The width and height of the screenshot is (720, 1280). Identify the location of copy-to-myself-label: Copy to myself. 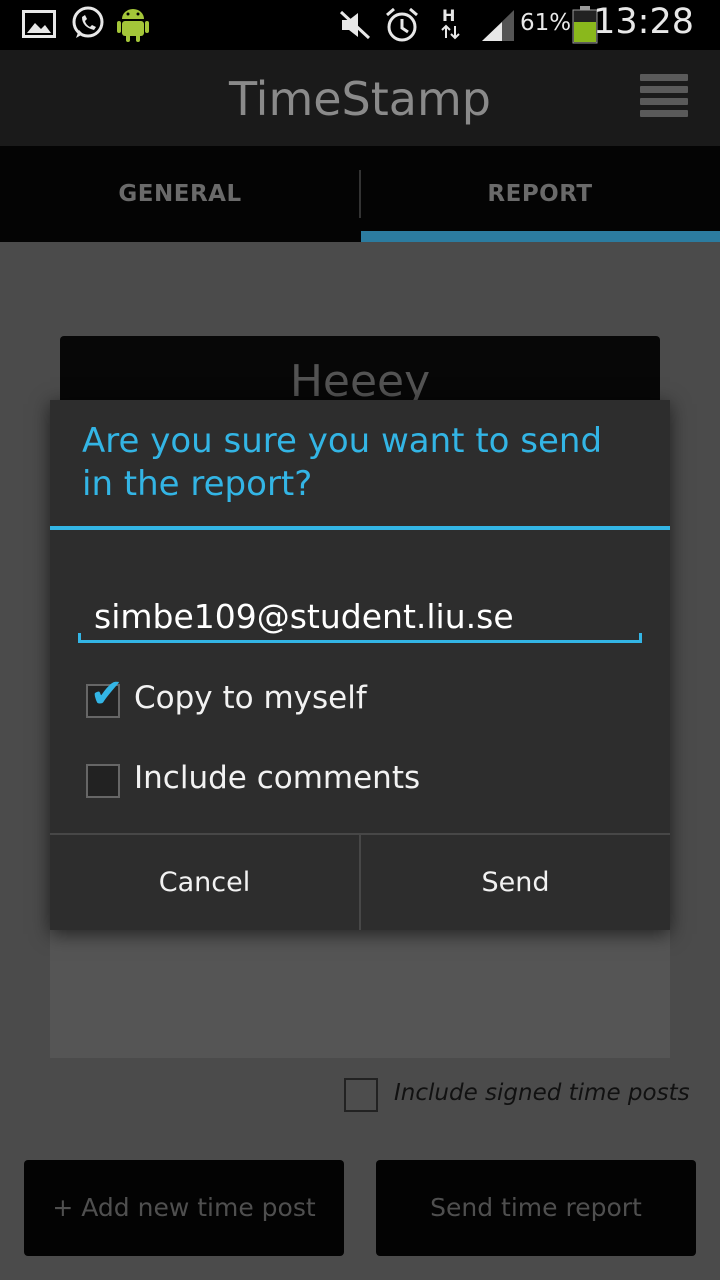
(250, 698).